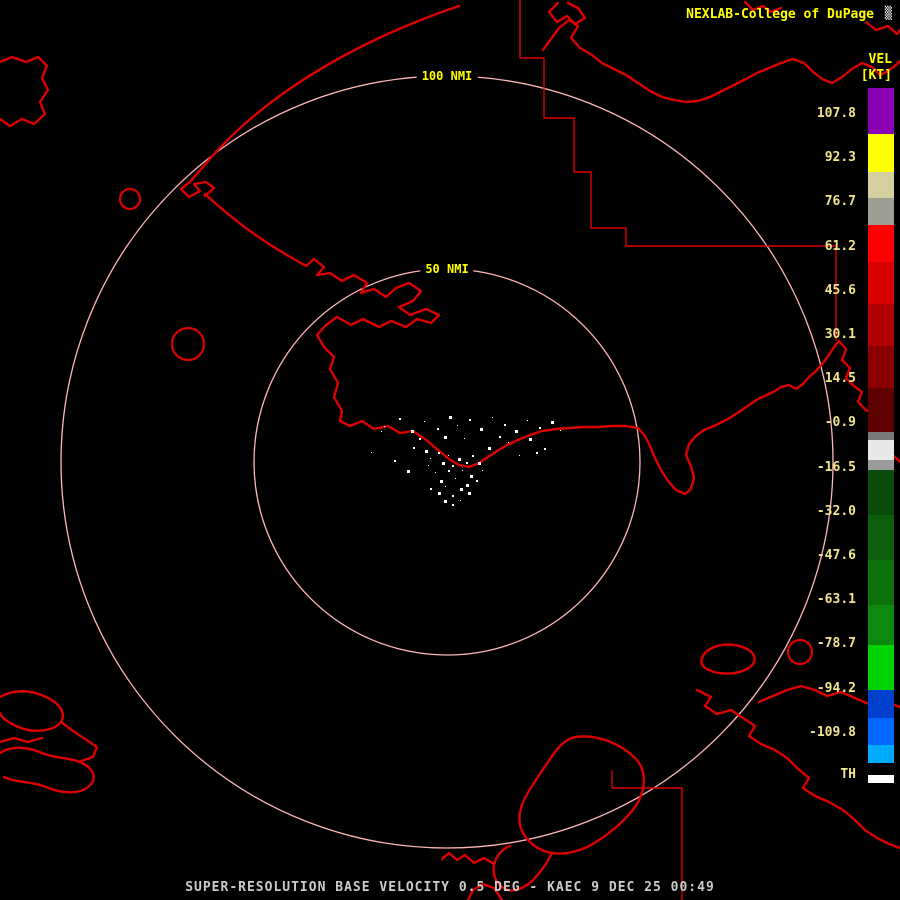 The image size is (900, 900). Describe the element at coordinates (840, 334) in the screenshot. I see `colorbar-tick: 30.1` at that location.